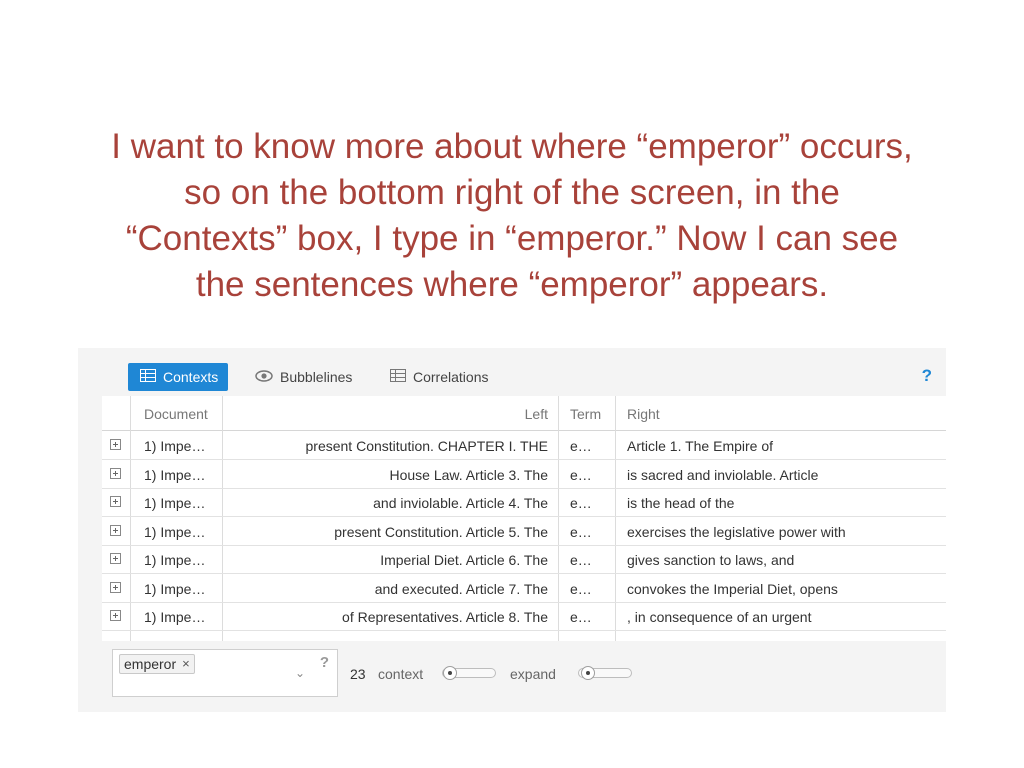 Image resolution: width=1024 pixels, height=768 pixels. What do you see at coordinates (451, 377) in the screenshot?
I see `tab-correlations-label: Correlations` at bounding box center [451, 377].